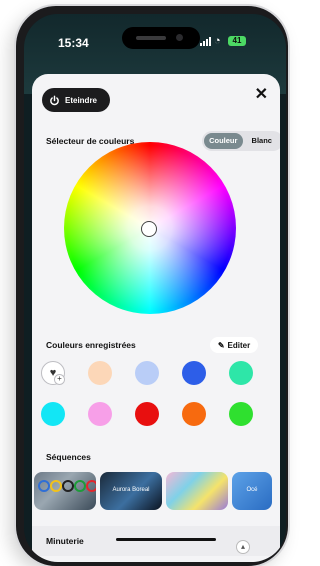  What do you see at coordinates (179, 37) in the screenshot?
I see `camera-dot` at bounding box center [179, 37].